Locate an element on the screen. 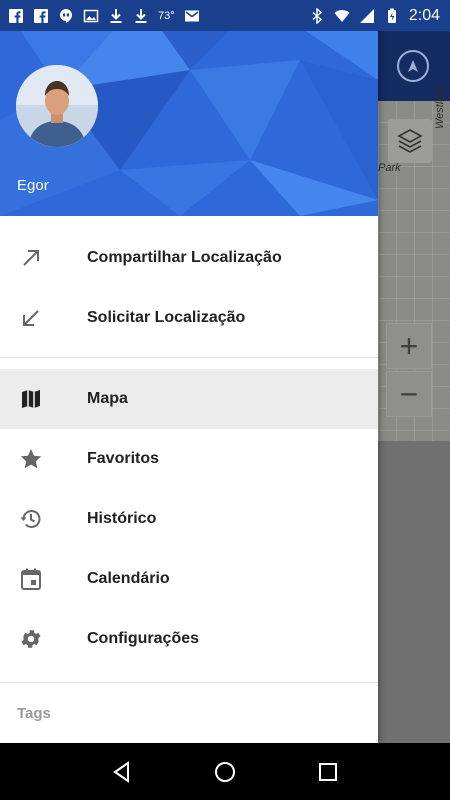 The image size is (450, 800). map-view: Westlake Park + − is located at coordinates (414, 387).